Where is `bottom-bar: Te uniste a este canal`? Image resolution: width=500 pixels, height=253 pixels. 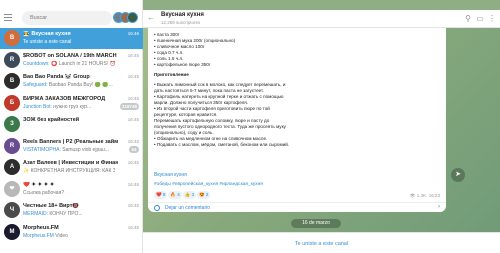 bottom-bar: Te uniste a este canal is located at coordinates (321, 242).